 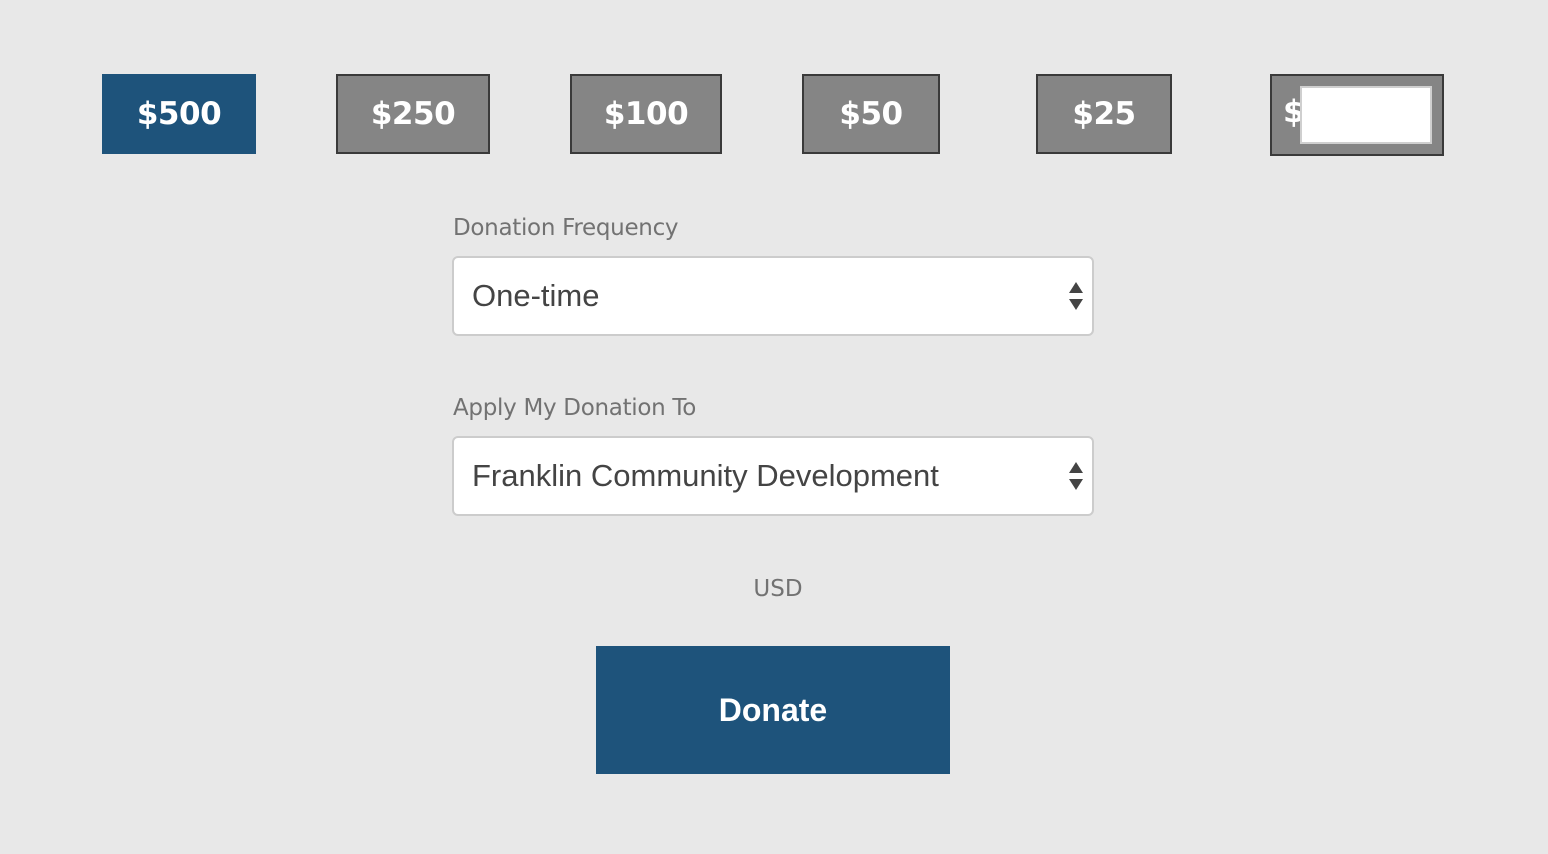 I want to click on custom-amount-box: $, so click(x=1357, y=115).